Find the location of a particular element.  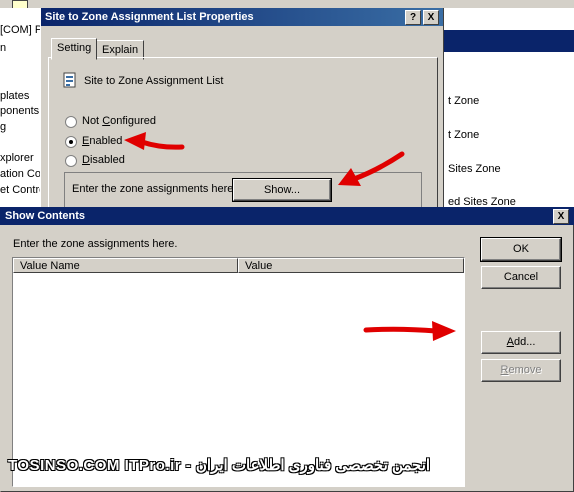

policy-name: Site to Zone Assignment List is located at coordinates (154, 81).